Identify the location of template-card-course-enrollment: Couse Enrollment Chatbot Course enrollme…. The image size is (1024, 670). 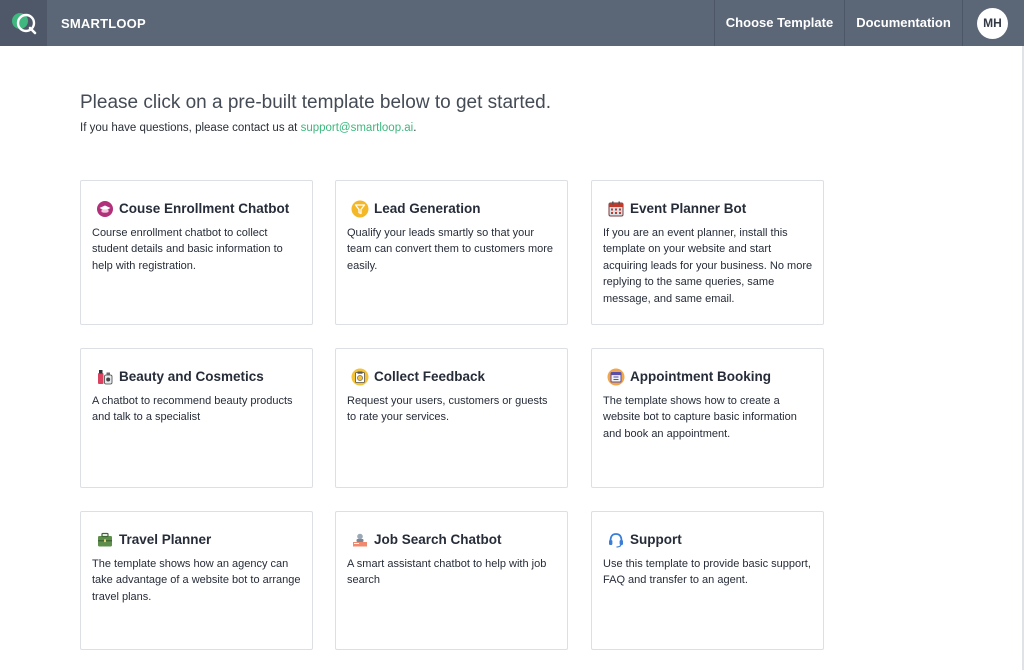
(196, 252).